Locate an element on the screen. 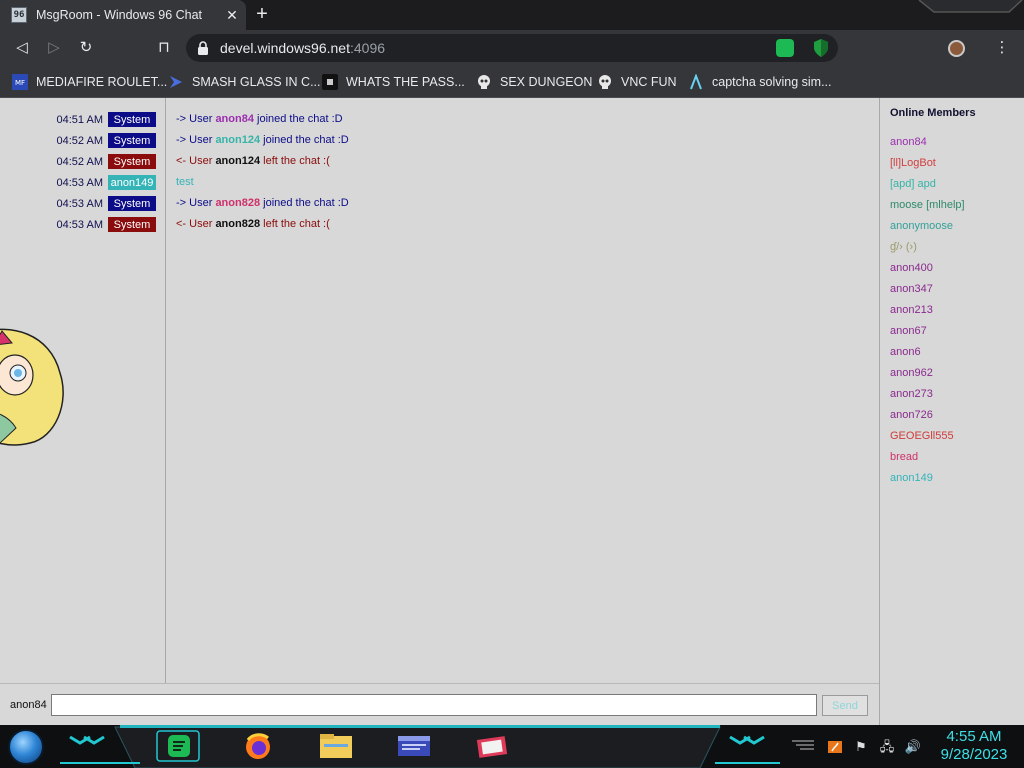 The width and height of the screenshot is (1024, 768). address-bar: devel.windows96.net:4096 is located at coordinates (512, 48).